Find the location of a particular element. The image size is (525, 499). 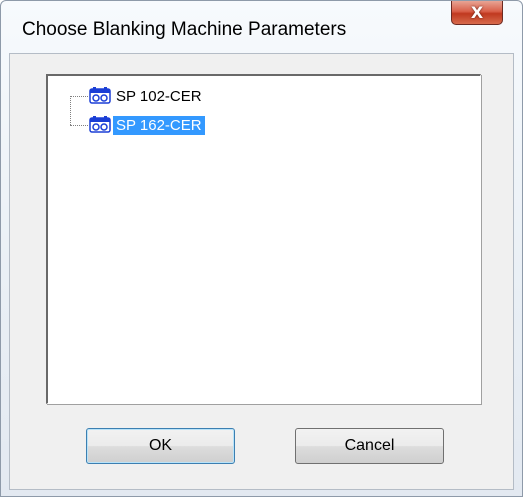

window-title: Choose Blanking Machine Parameters is located at coordinates (184, 29).